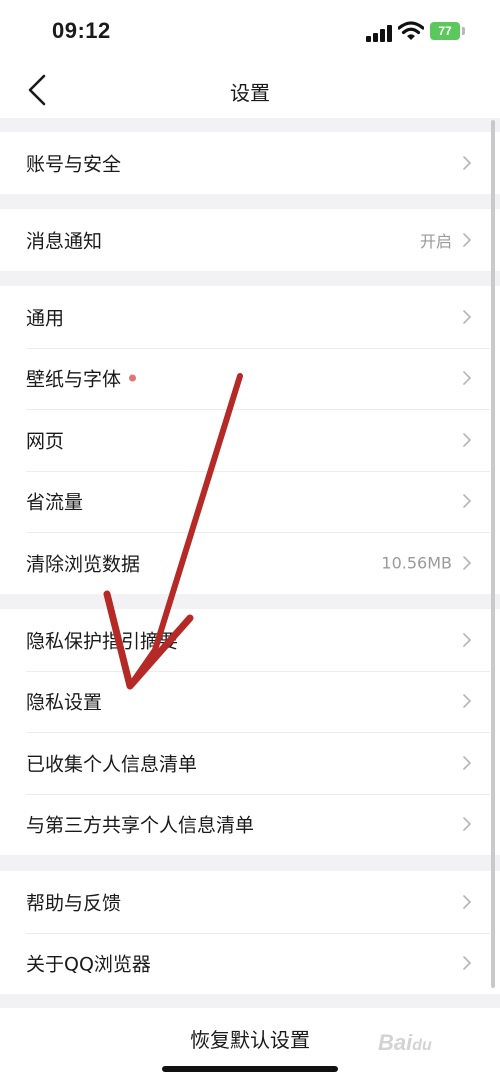  I want to click on settings-item-label: 消息通知, so click(64, 241).